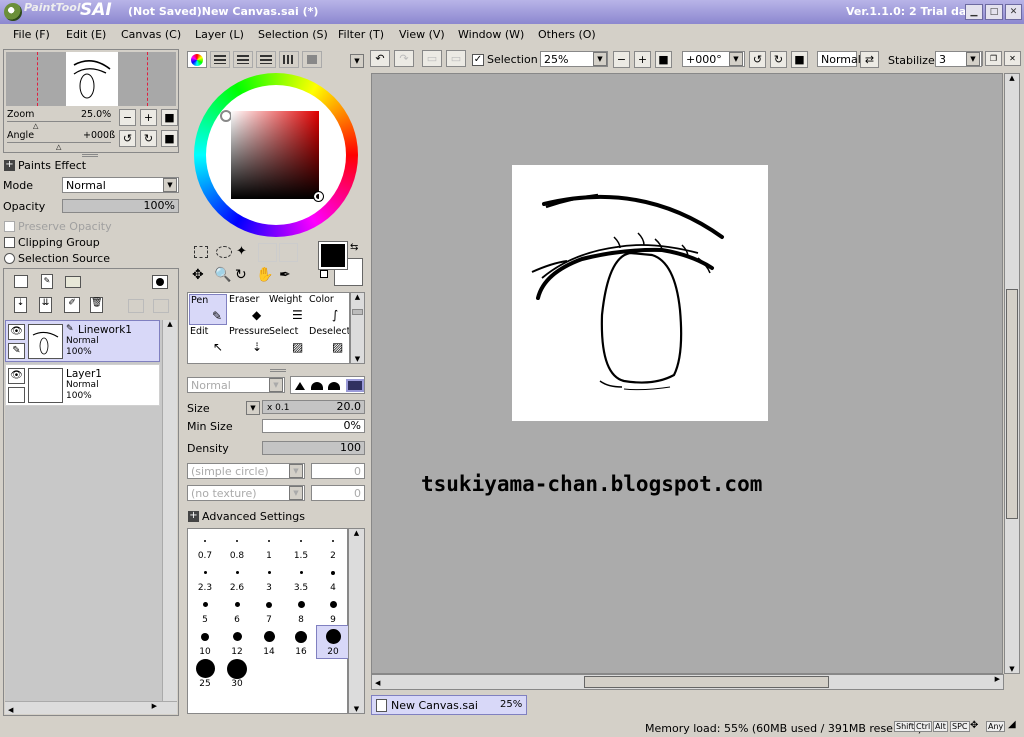 This screenshot has width=1024, height=737. What do you see at coordinates (20, 305) in the screenshot?
I see `transfer-down-icon: ⇣` at bounding box center [20, 305].